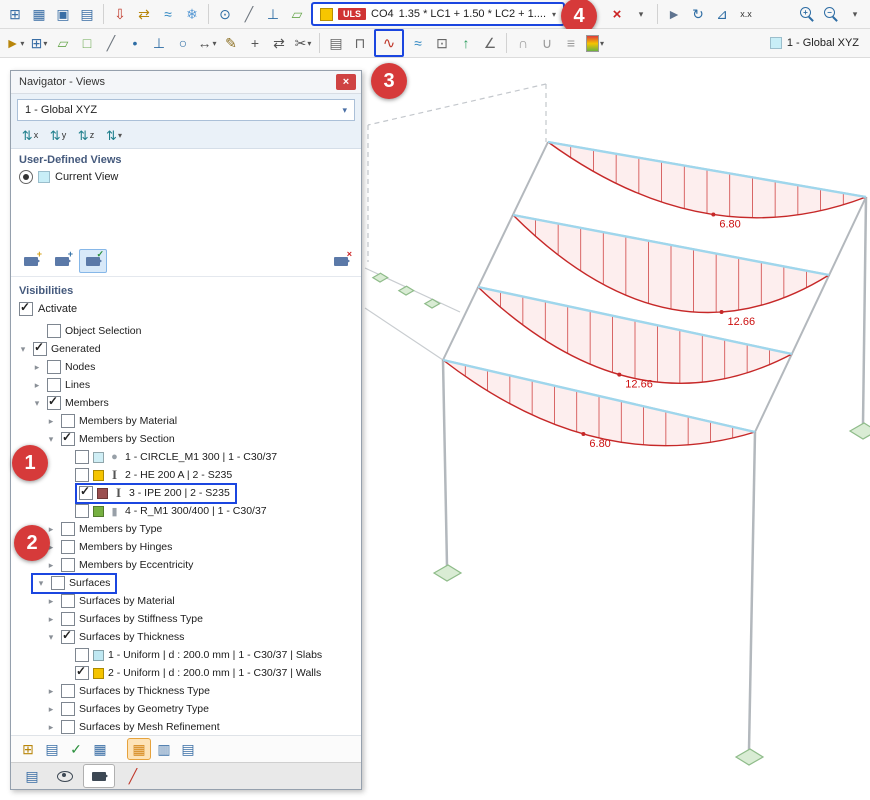 Image resolution: width=870 pixels, height=800 pixels. I want to click on copy-load-icon: ⇄, so click(144, 14).